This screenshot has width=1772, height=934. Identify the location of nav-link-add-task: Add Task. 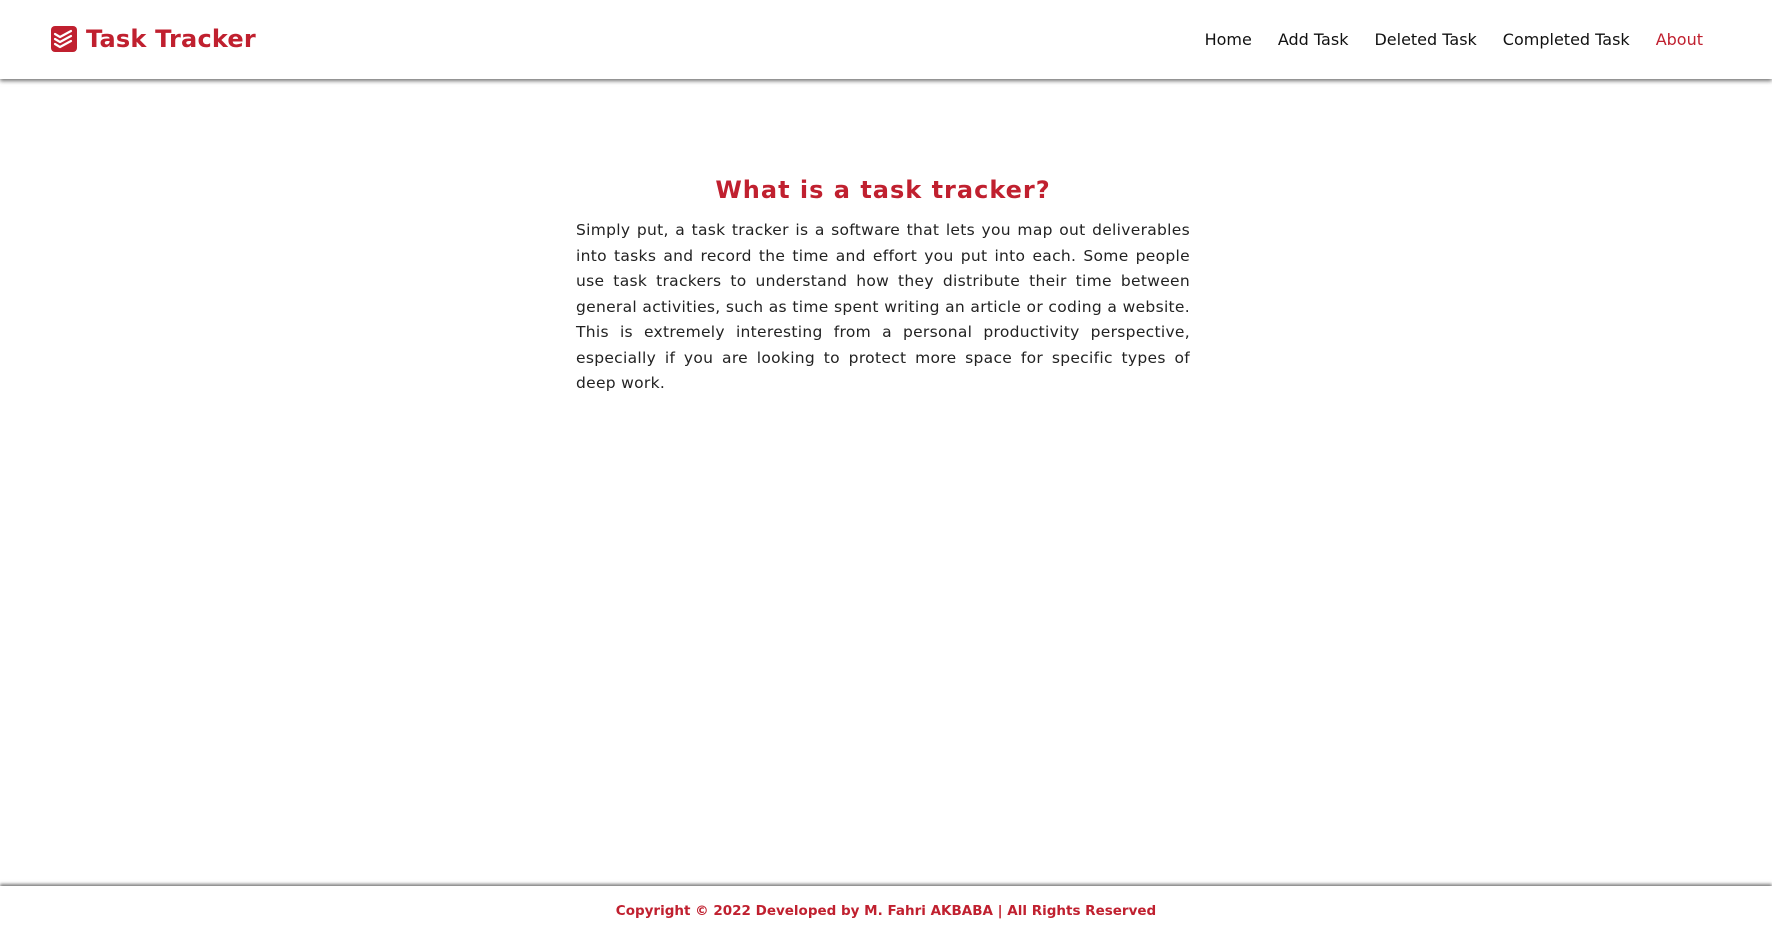
(1313, 40).